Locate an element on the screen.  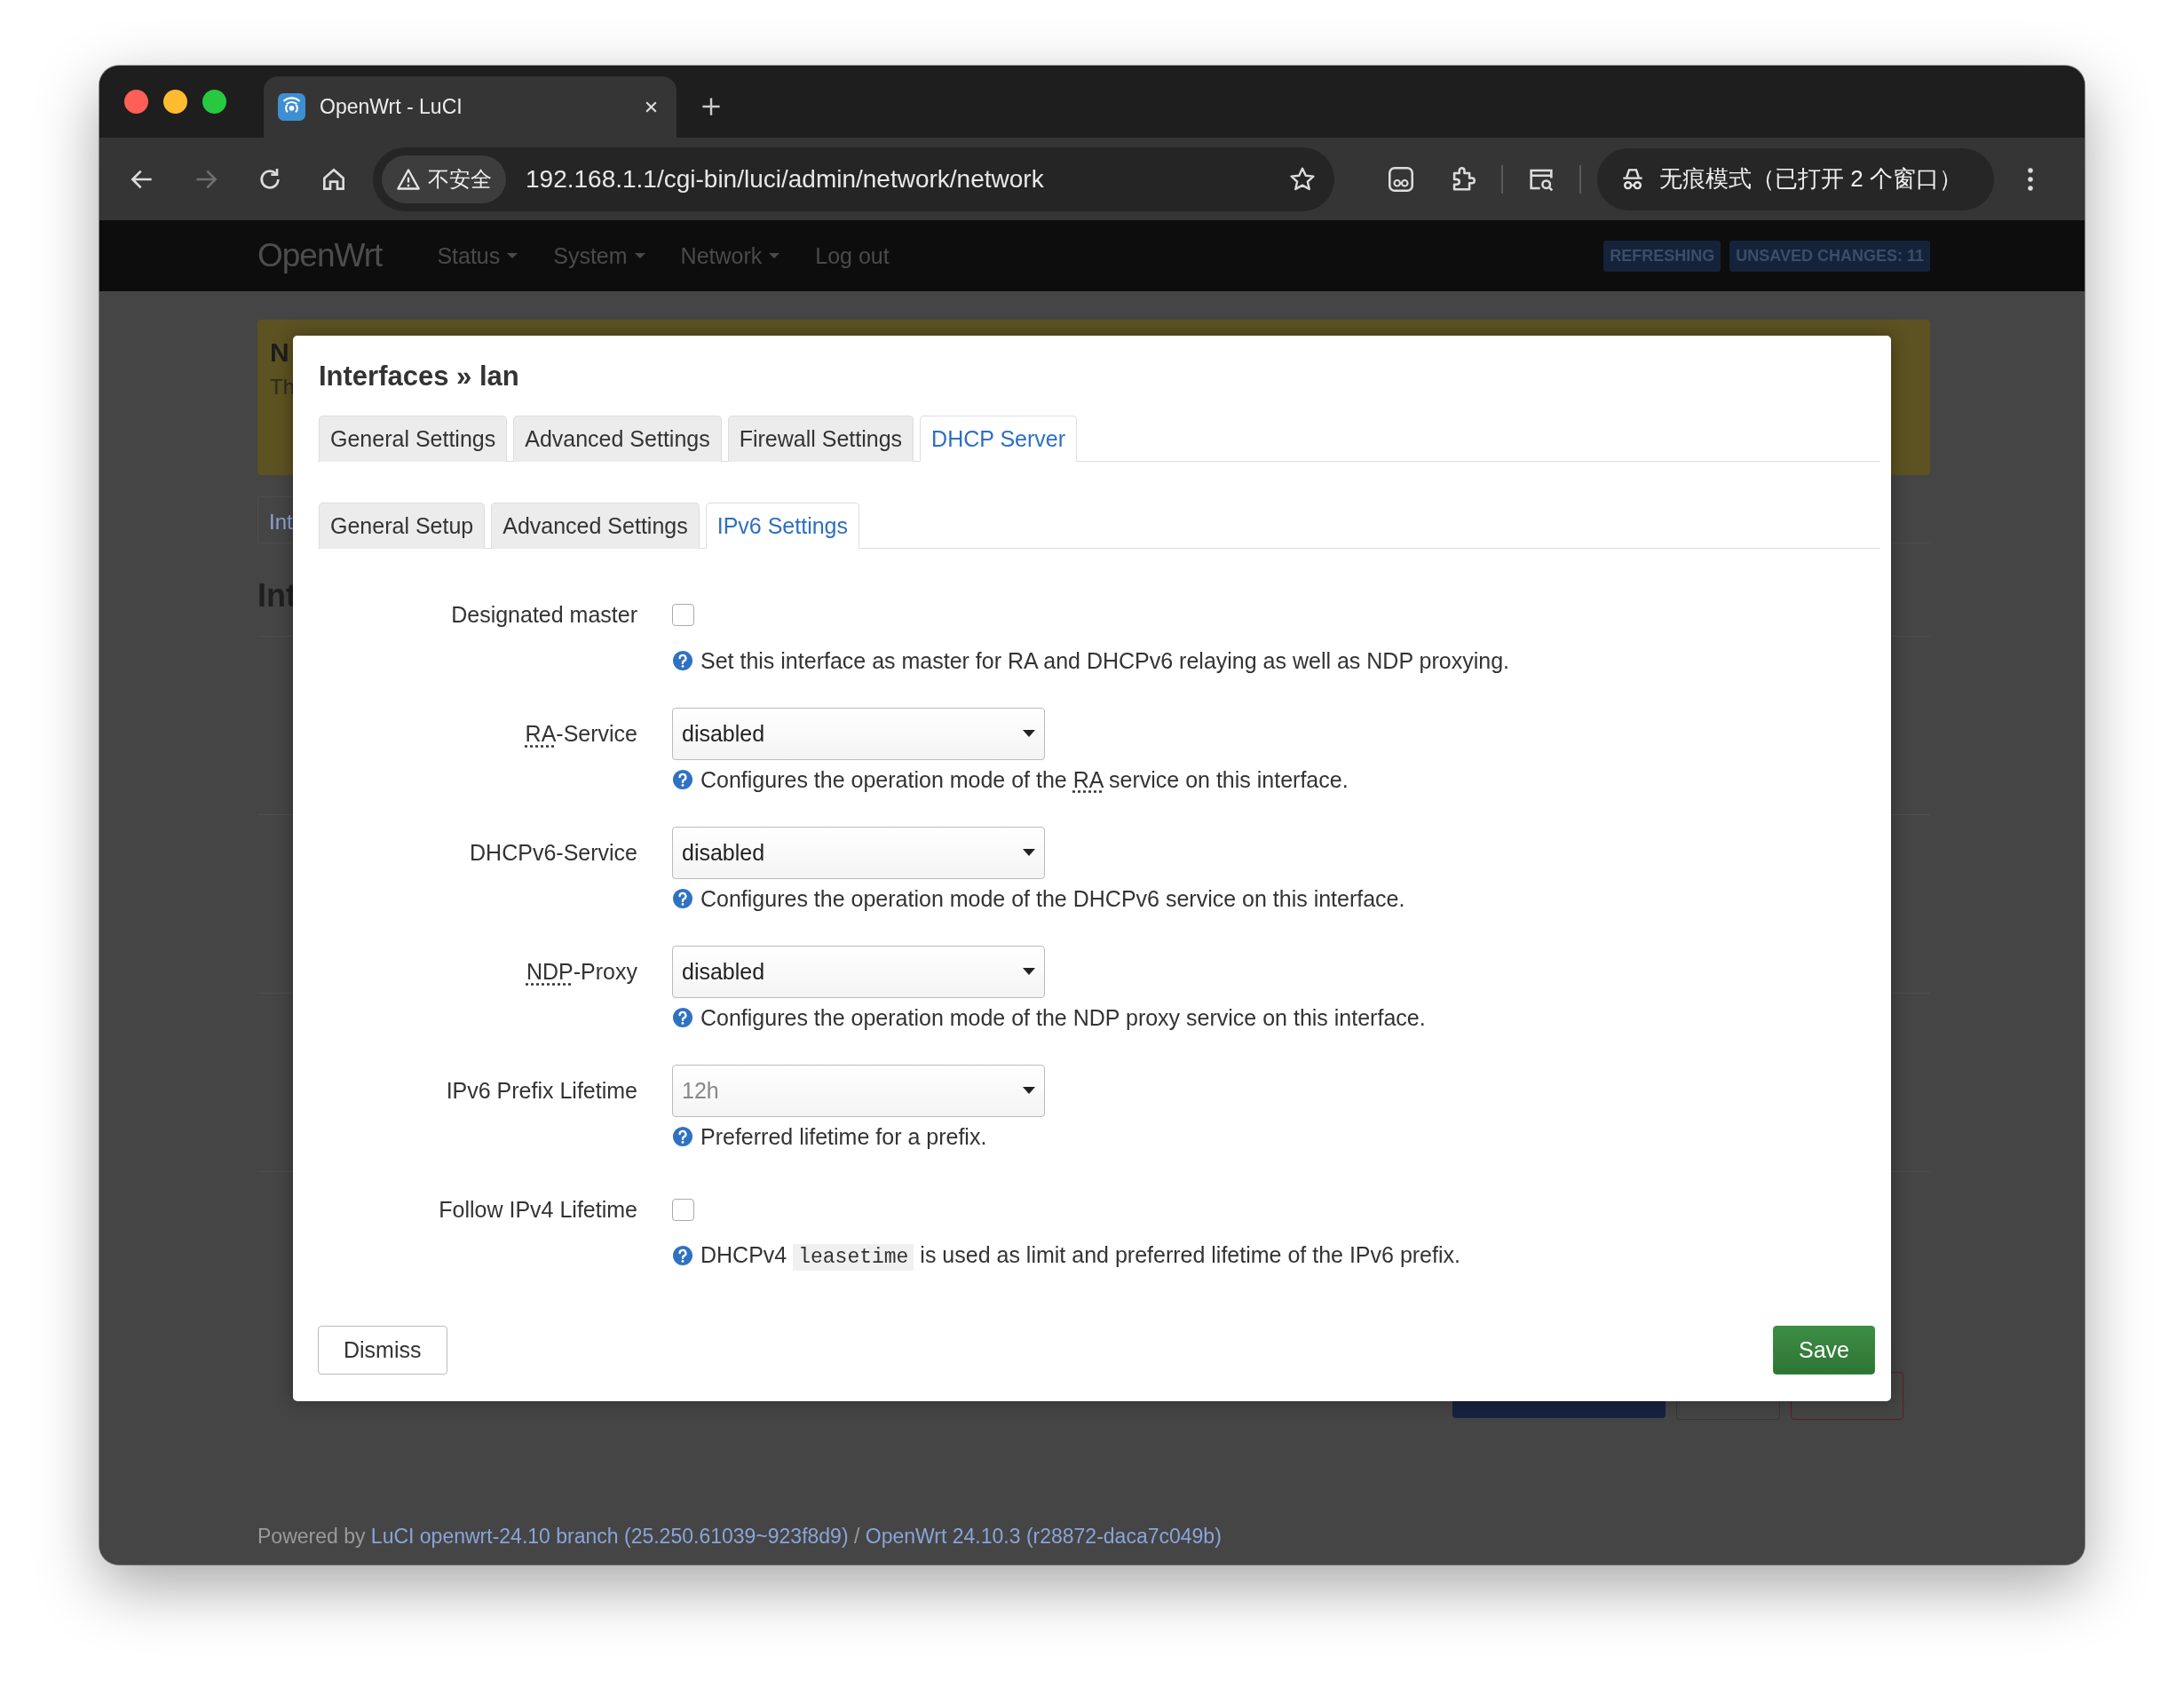
footer-link: OpenWrt 24.10.3 (r28872-daca7c049b) is located at coordinates (1043, 1536).